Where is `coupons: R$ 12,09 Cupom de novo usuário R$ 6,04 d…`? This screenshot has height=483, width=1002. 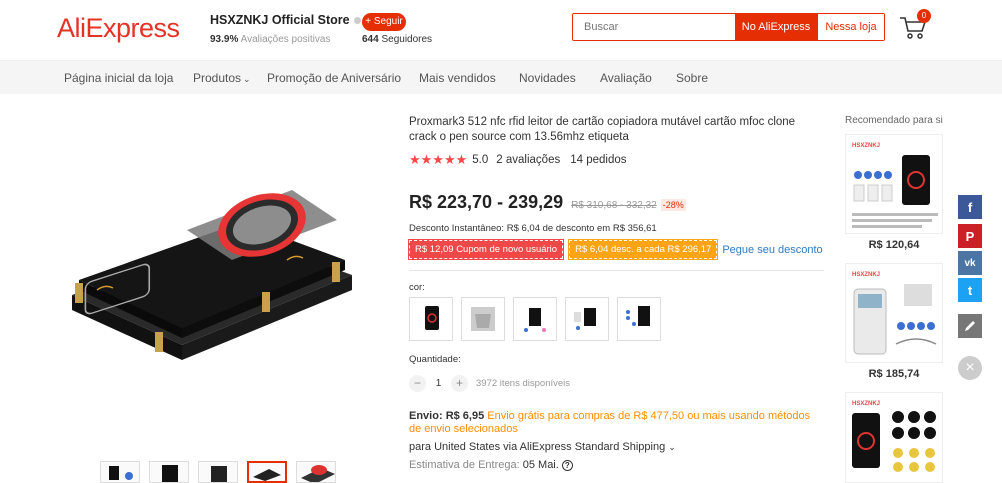 coupons: R$ 12,09 Cupom de novo usuário R$ 6,04 d… is located at coordinates (615, 249).